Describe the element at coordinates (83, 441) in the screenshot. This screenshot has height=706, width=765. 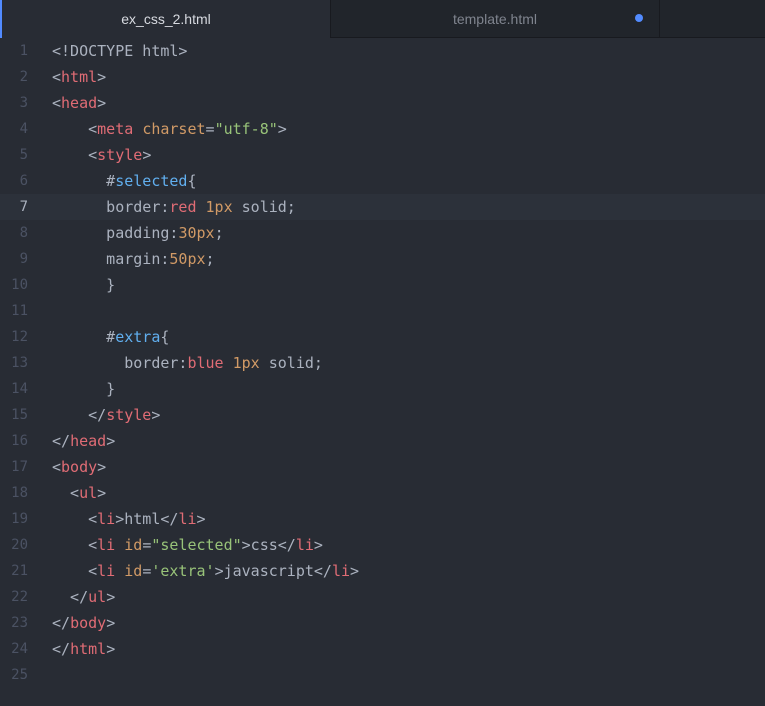
I see `code-text: </head>` at that location.